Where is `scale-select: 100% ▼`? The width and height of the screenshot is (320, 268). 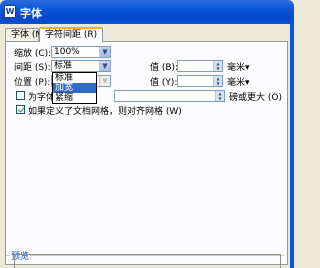 scale-select: 100% ▼ is located at coordinates (81, 52).